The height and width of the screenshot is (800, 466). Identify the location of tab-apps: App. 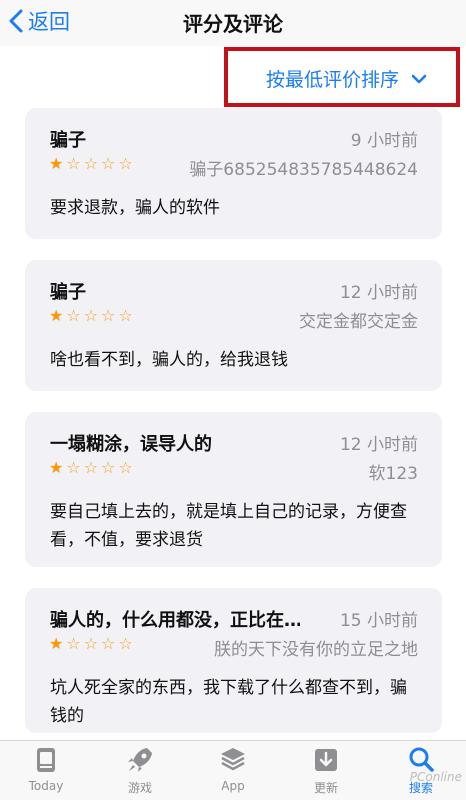
(233, 772).